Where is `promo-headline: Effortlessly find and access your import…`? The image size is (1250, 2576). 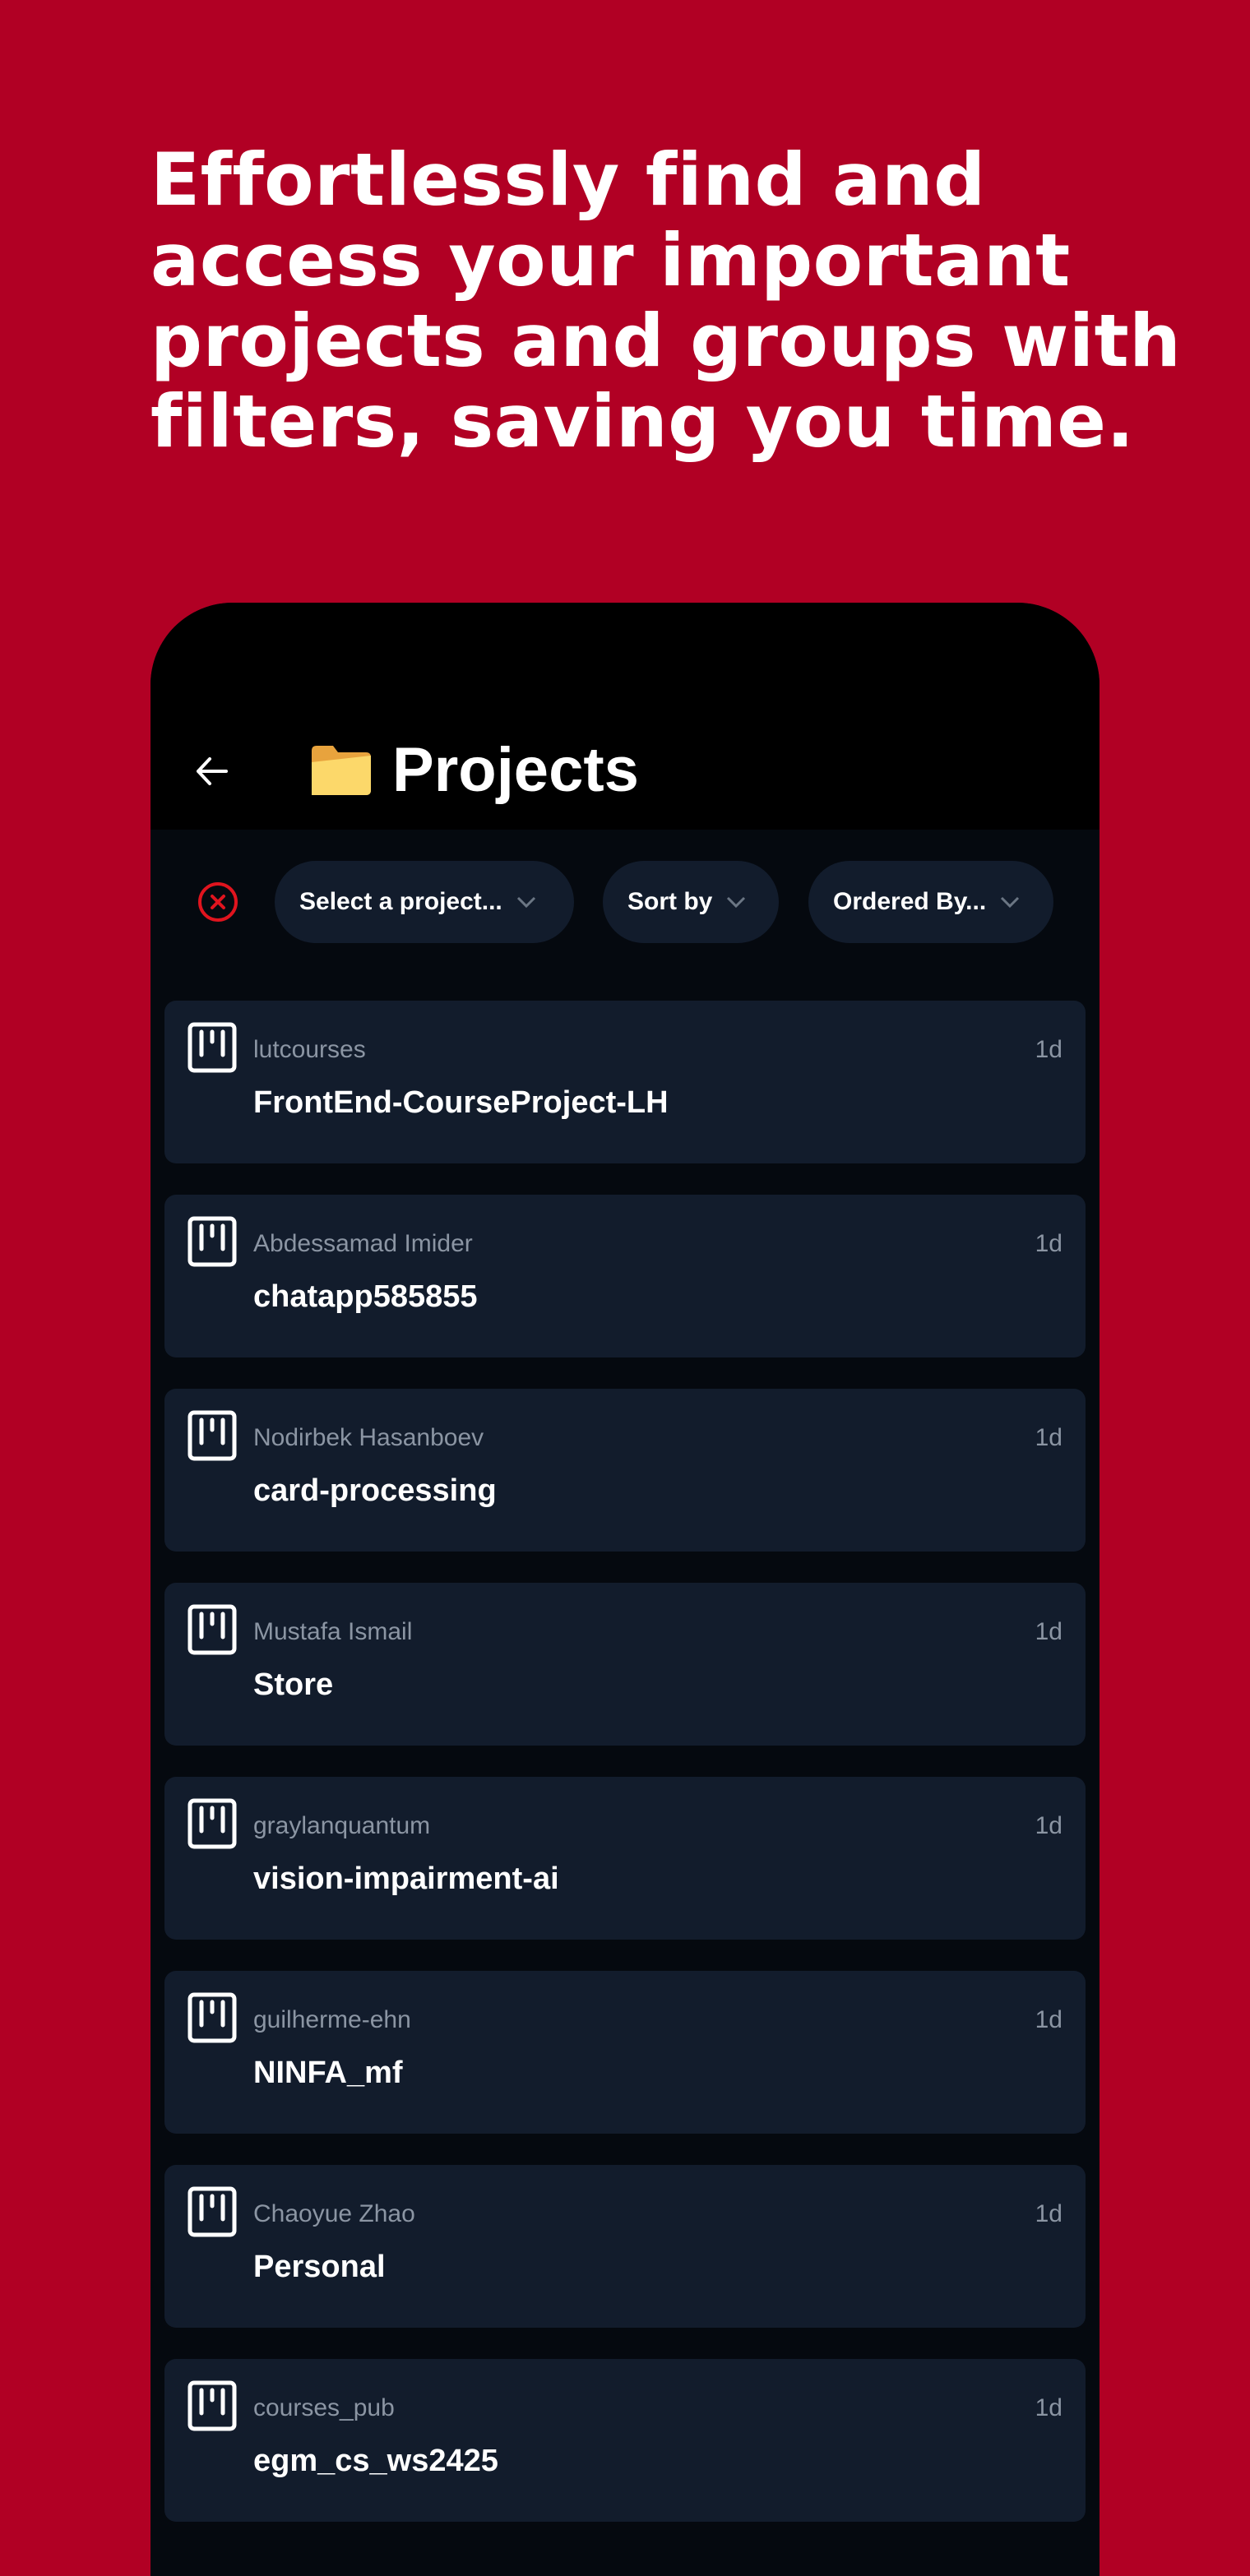 promo-headline: Effortlessly find and access your import… is located at coordinates (666, 300).